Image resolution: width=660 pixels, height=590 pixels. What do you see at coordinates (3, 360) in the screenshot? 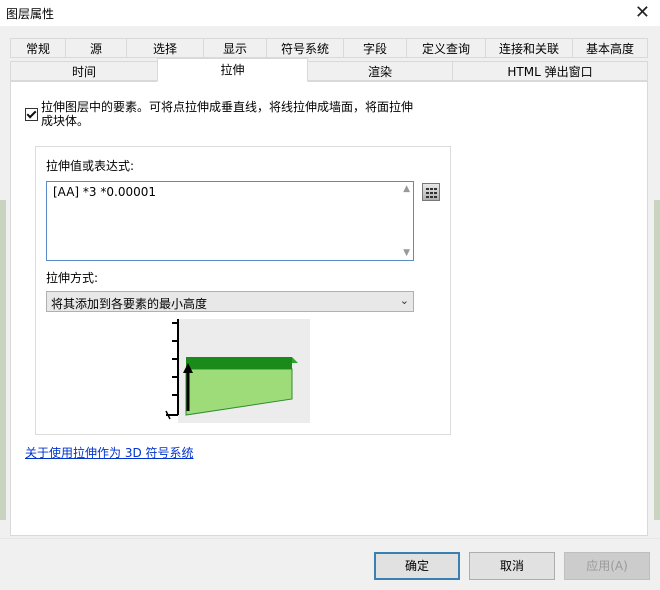
I see `background-strip-left` at bounding box center [3, 360].